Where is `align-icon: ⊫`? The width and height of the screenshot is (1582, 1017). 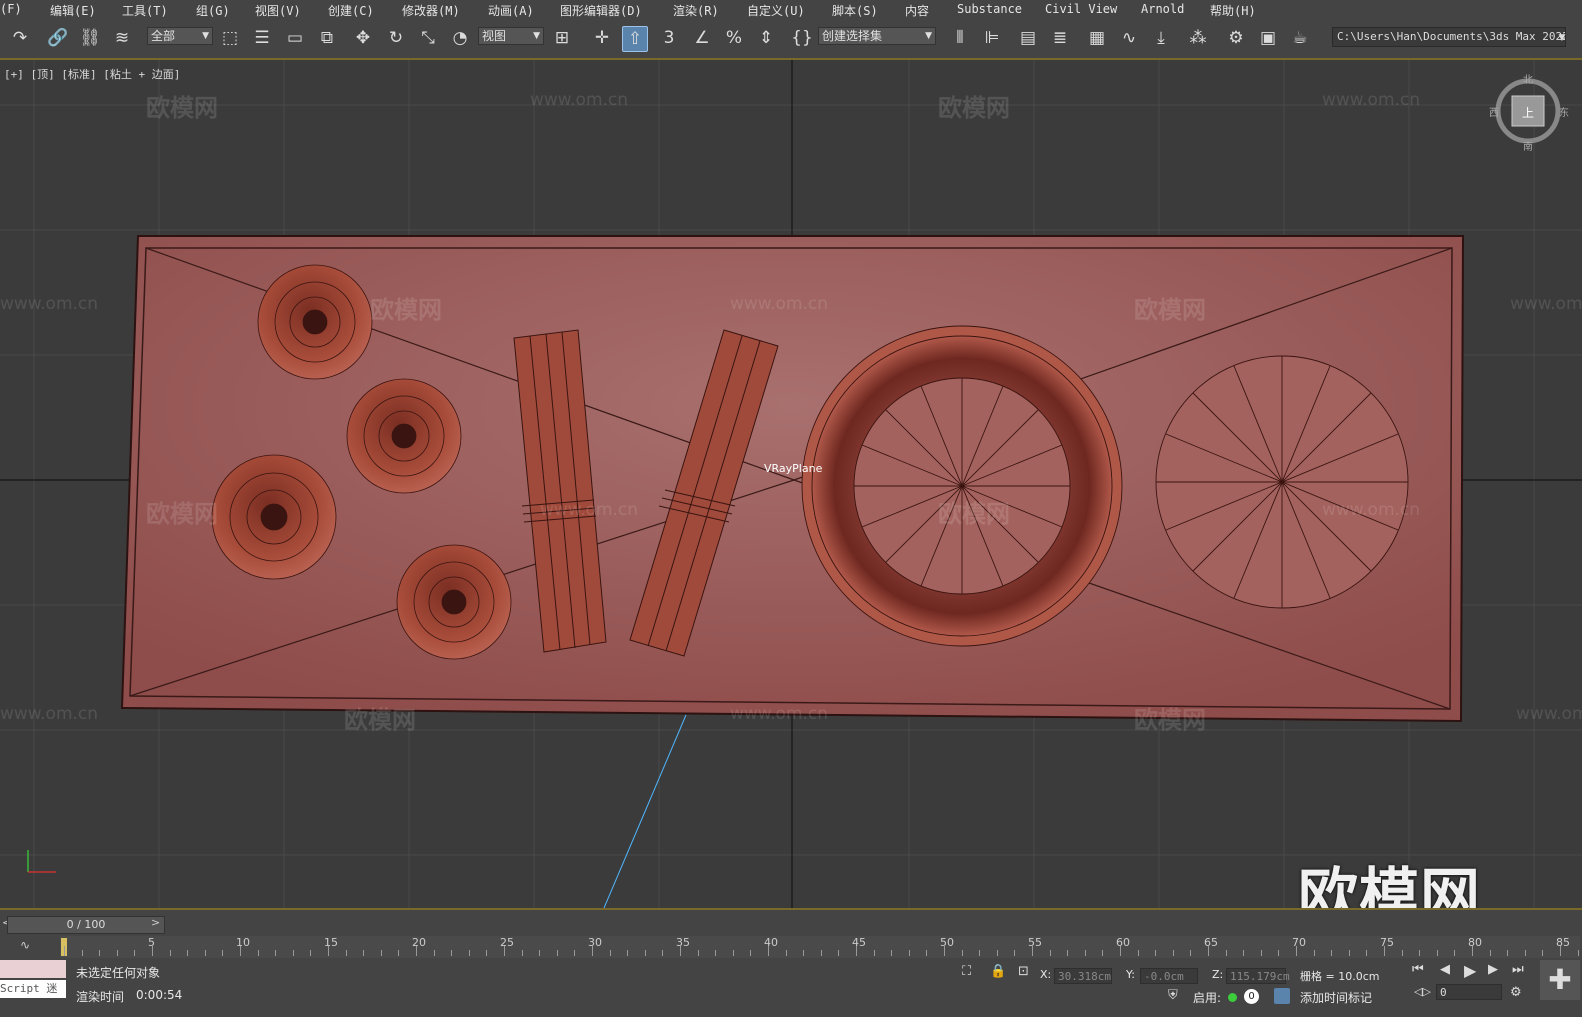 align-icon: ⊫ is located at coordinates (992, 38).